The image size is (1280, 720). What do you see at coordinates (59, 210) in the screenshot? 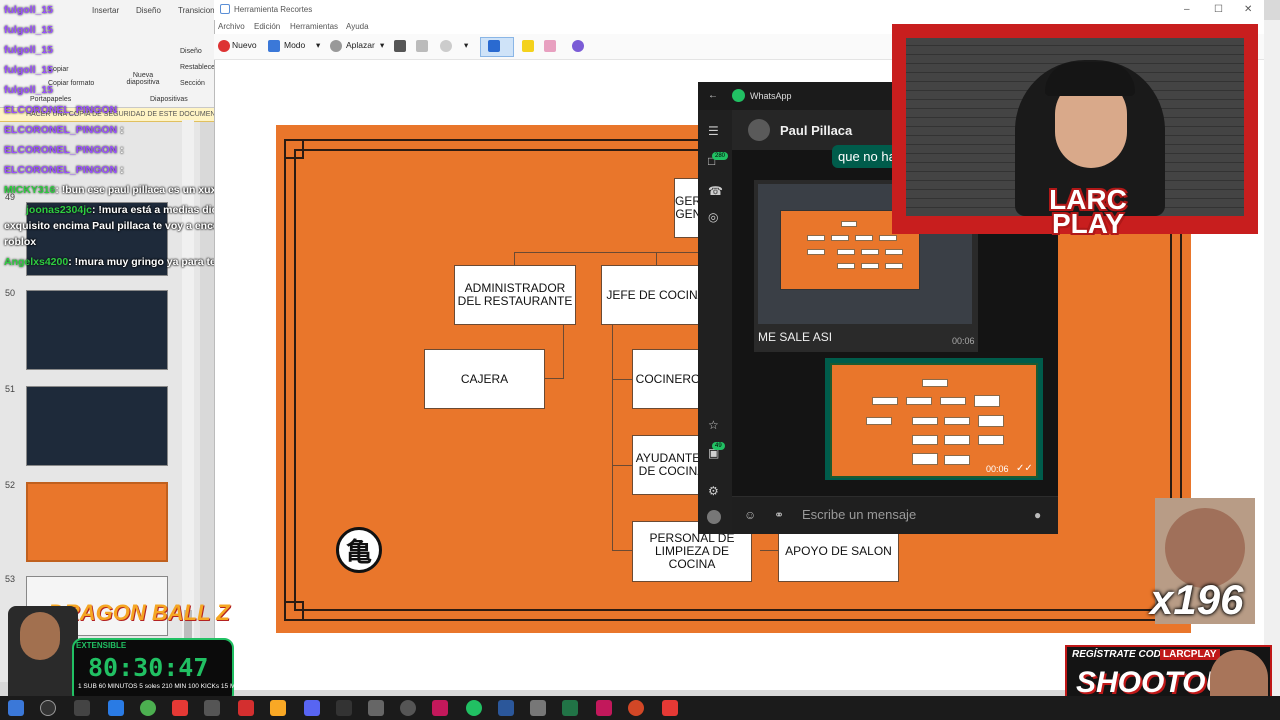
I see `chat-username: joonas2304jc` at bounding box center [59, 210].